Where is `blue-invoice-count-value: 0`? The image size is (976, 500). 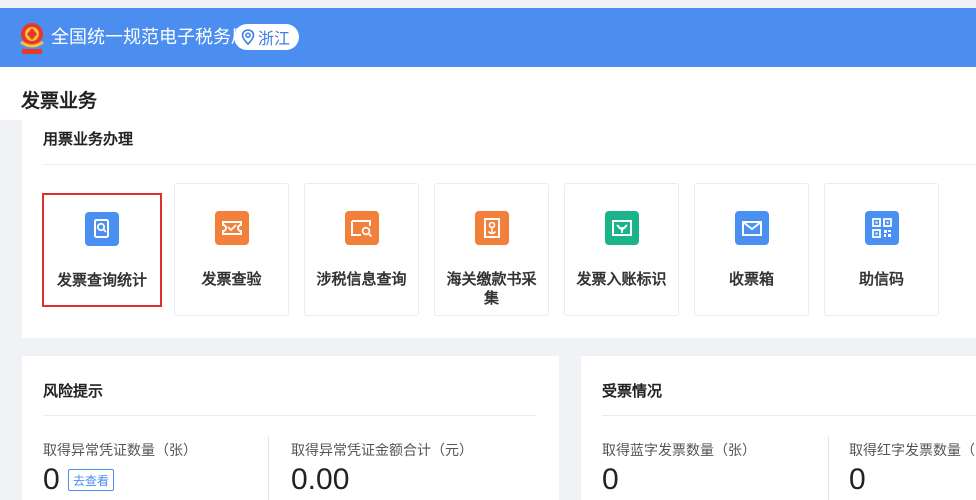 blue-invoice-count-value: 0 is located at coordinates (610, 479).